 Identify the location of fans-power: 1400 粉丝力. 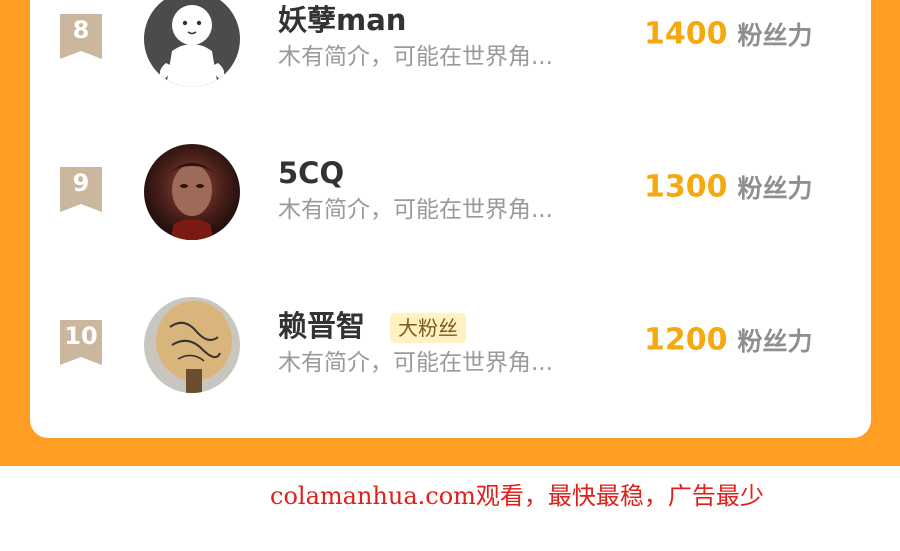
(728, 34).